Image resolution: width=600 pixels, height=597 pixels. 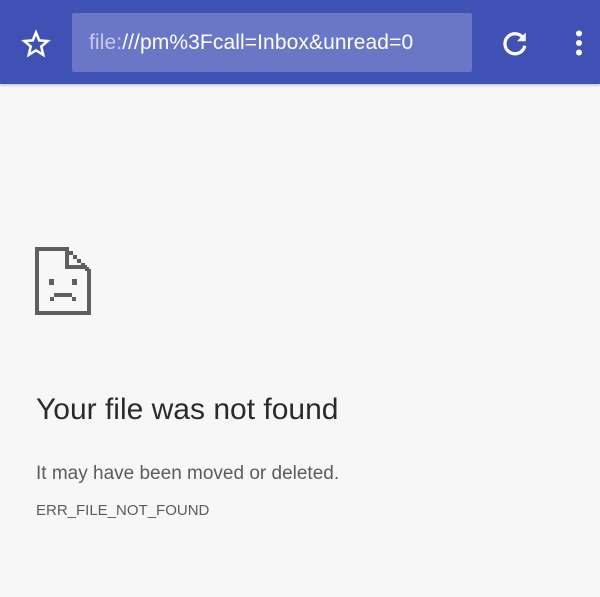 I want to click on url-scheme: file:, so click(x=106, y=42).